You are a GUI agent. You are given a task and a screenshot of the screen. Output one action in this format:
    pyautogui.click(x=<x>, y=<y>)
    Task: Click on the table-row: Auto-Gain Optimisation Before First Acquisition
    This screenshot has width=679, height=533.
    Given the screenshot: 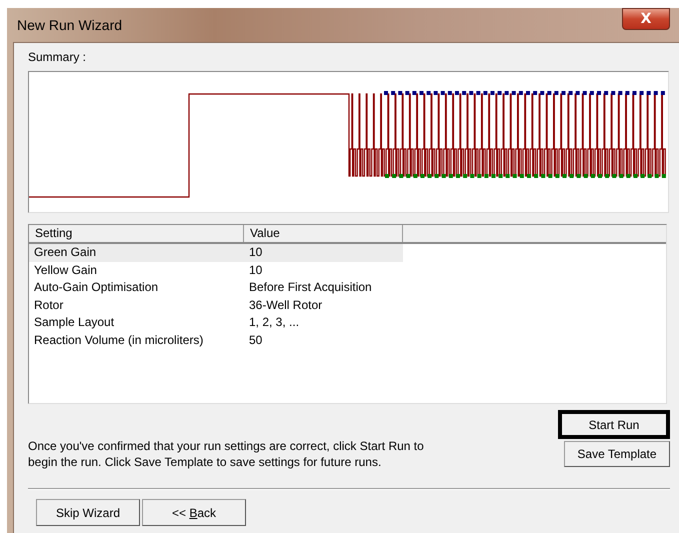 What is the action you would take?
    pyautogui.click(x=216, y=287)
    